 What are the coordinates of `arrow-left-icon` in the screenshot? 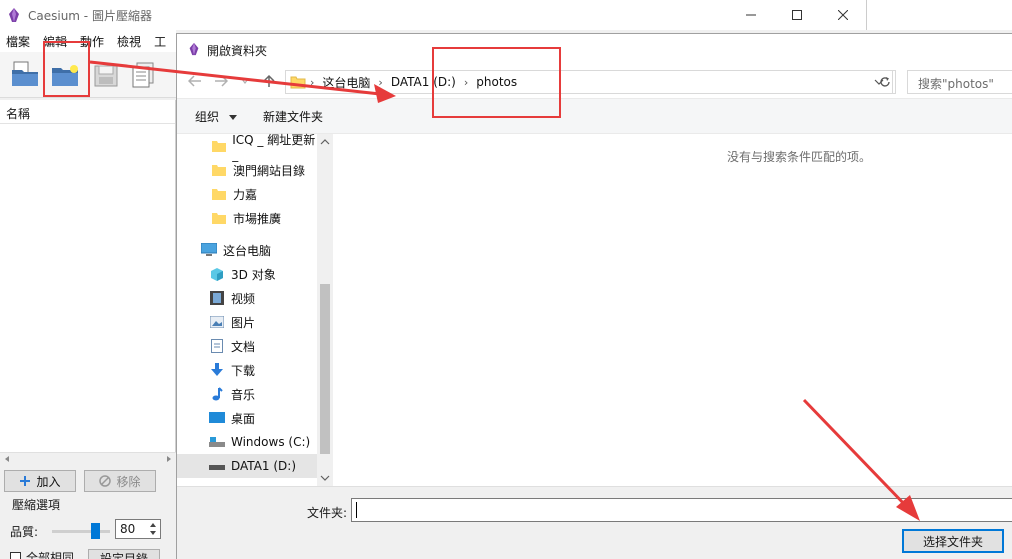 It's located at (194, 81).